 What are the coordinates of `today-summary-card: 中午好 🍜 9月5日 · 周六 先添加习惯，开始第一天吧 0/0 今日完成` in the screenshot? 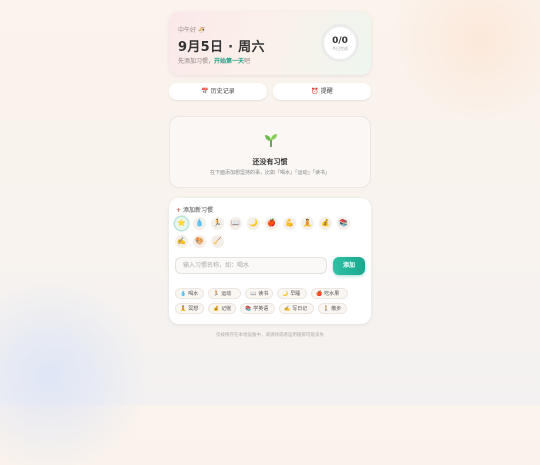 It's located at (270, 43).